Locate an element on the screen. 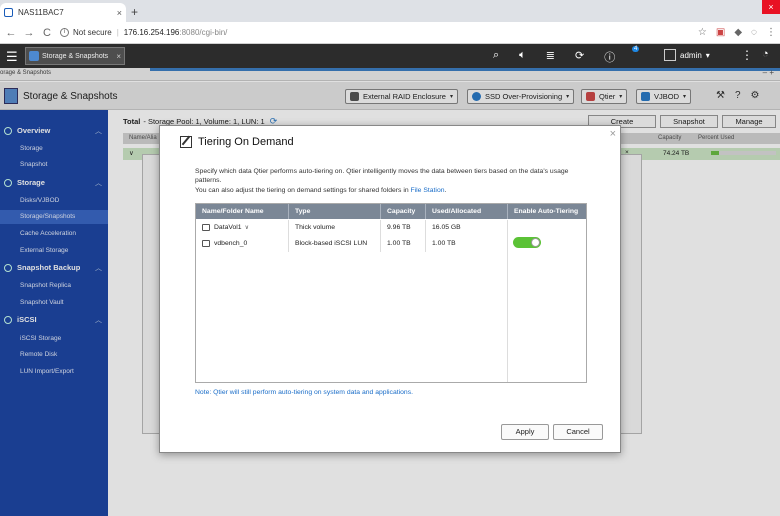  cancel-button: Cancel is located at coordinates (578, 432).